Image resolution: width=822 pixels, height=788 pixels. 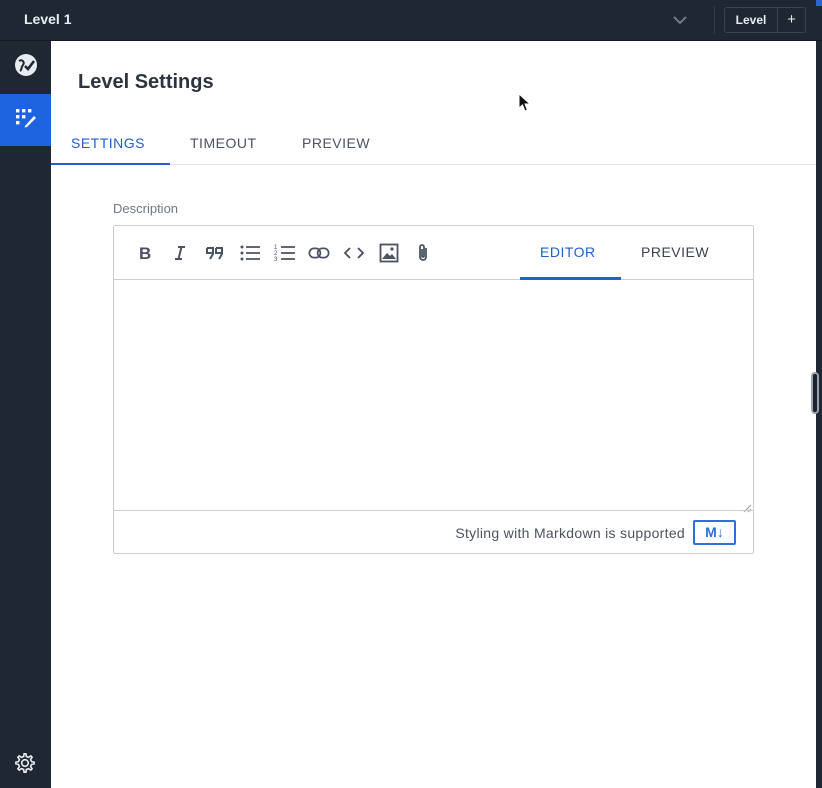 What do you see at coordinates (180, 253) in the screenshot?
I see `italic-icon` at bounding box center [180, 253].